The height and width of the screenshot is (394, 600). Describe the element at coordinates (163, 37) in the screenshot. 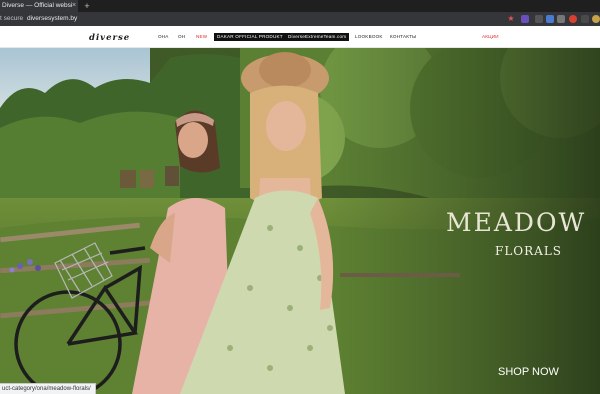

I see `nav-item-ona: ОНА` at that location.